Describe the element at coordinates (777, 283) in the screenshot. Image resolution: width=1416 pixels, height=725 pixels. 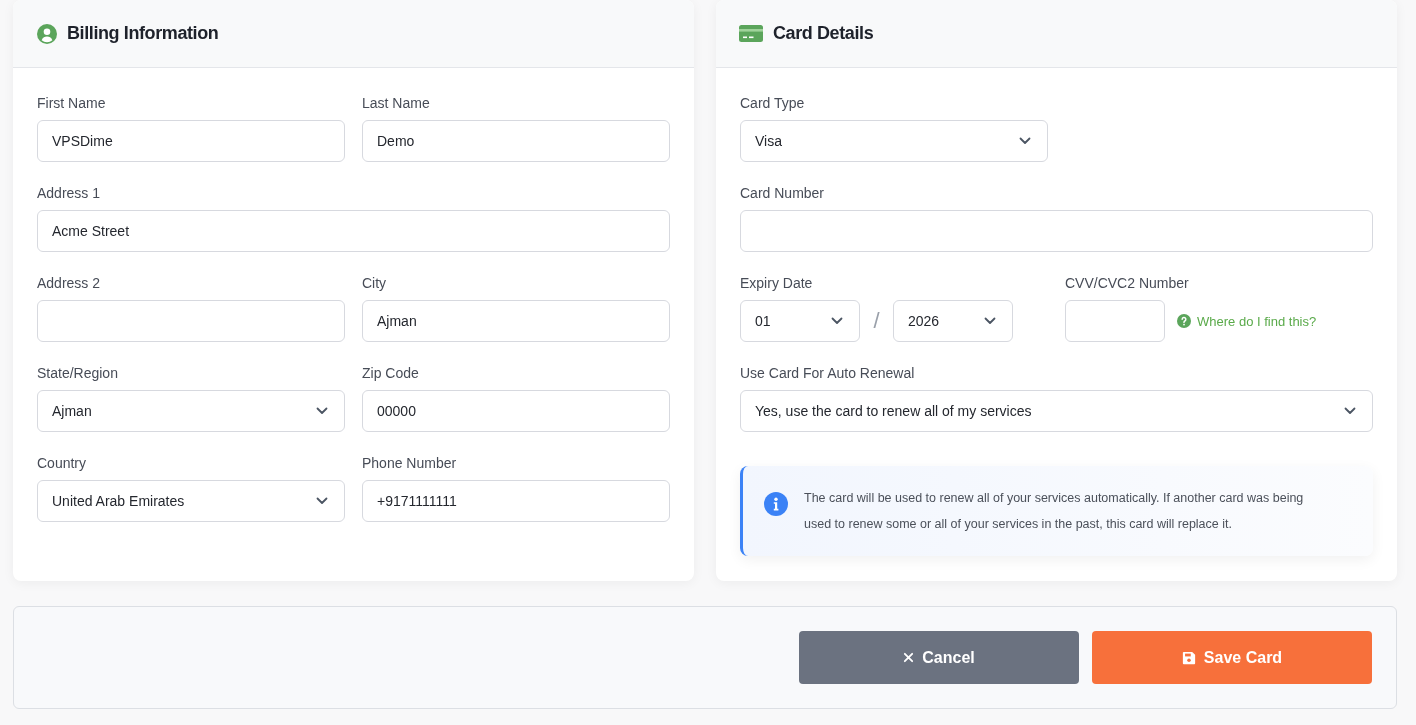
I see `field-label: Expiry Date` at that location.